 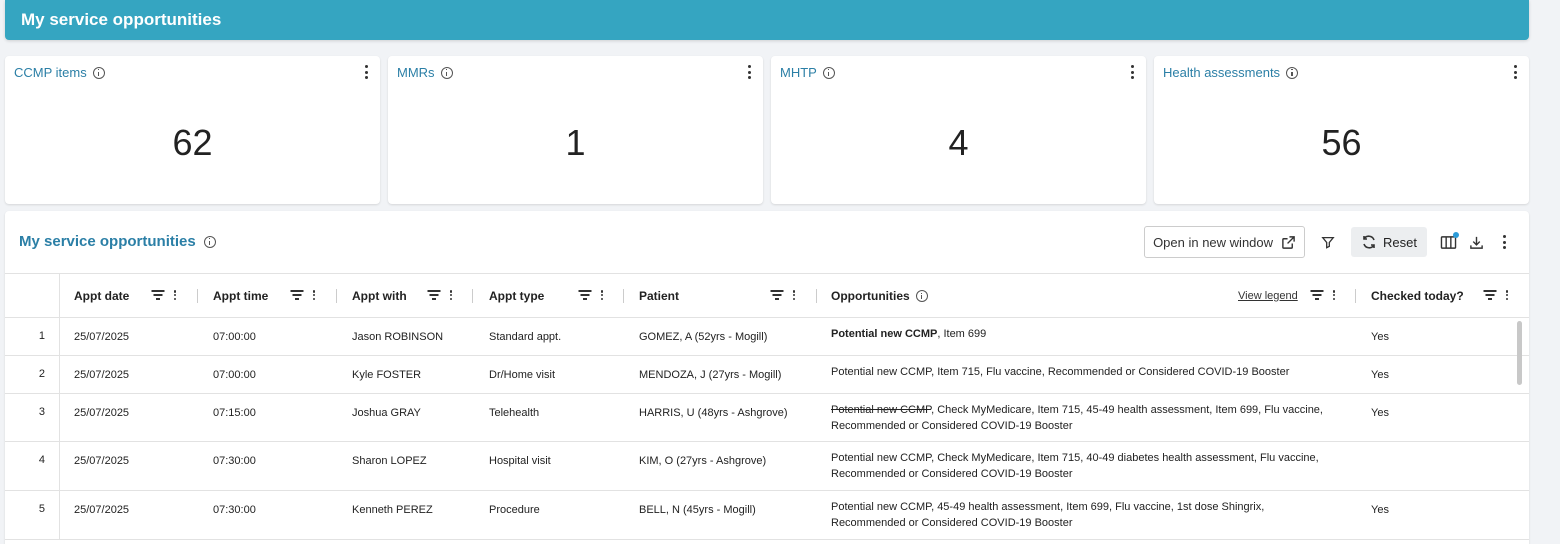 I want to click on cell-patient: KIM, O (27yrs - Ashgrove), so click(x=703, y=461).